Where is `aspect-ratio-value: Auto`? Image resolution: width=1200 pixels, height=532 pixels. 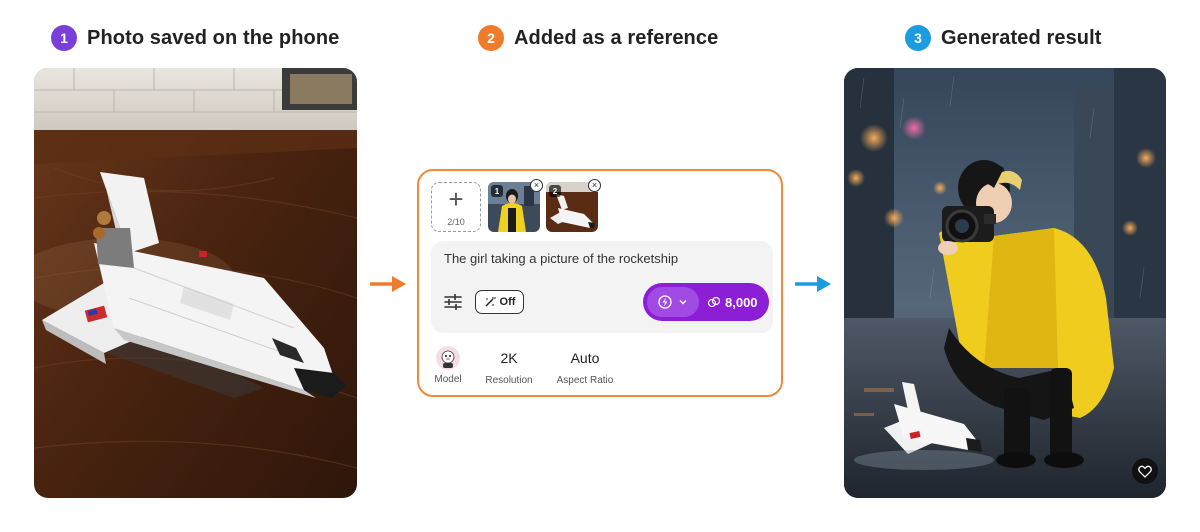
aspect-ratio-value: Auto is located at coordinates (585, 358).